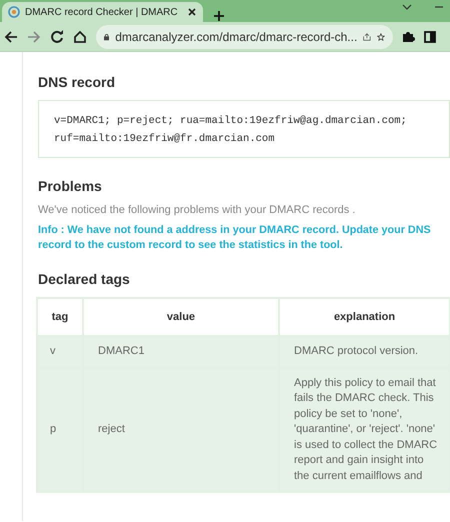 The width and height of the screenshot is (450, 522). I want to click on column-header: value, so click(181, 317).